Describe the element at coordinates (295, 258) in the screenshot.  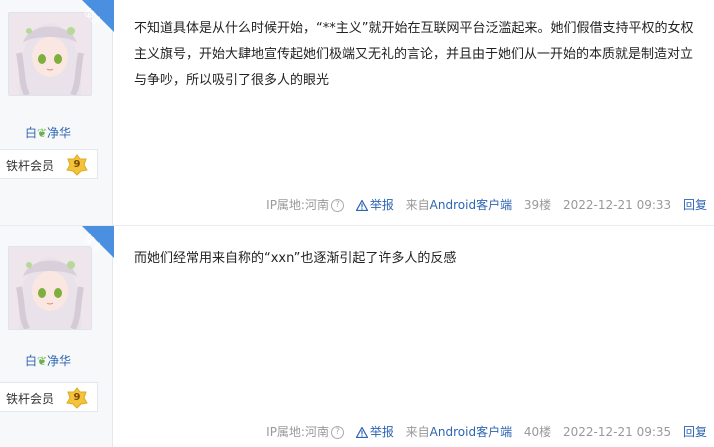
I see `post-content: 而她们经常用来自称的“xxn”也逐渐引起了许多人的反感` at that location.